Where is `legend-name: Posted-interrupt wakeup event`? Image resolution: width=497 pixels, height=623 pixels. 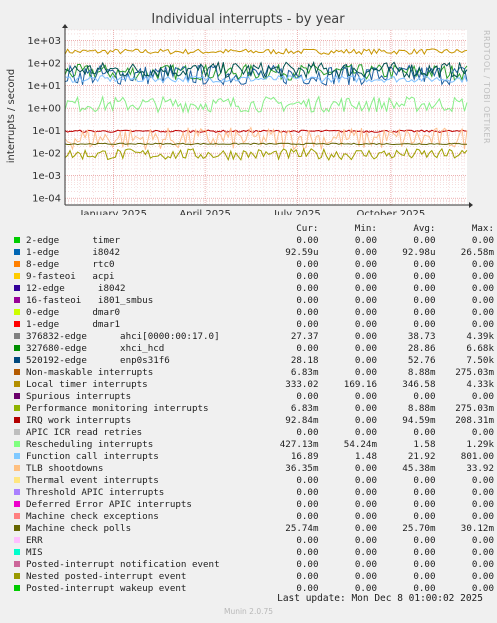
legend-name: Posted-interrupt wakeup event is located at coordinates (106, 588).